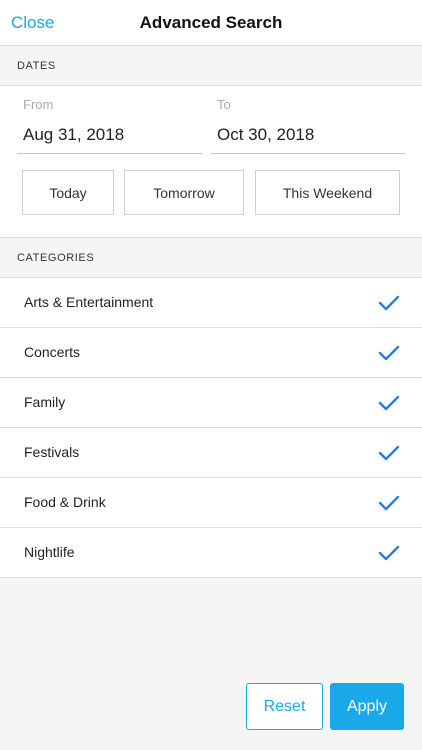  Describe the element at coordinates (52, 352) in the screenshot. I see `category-label: Concerts` at that location.